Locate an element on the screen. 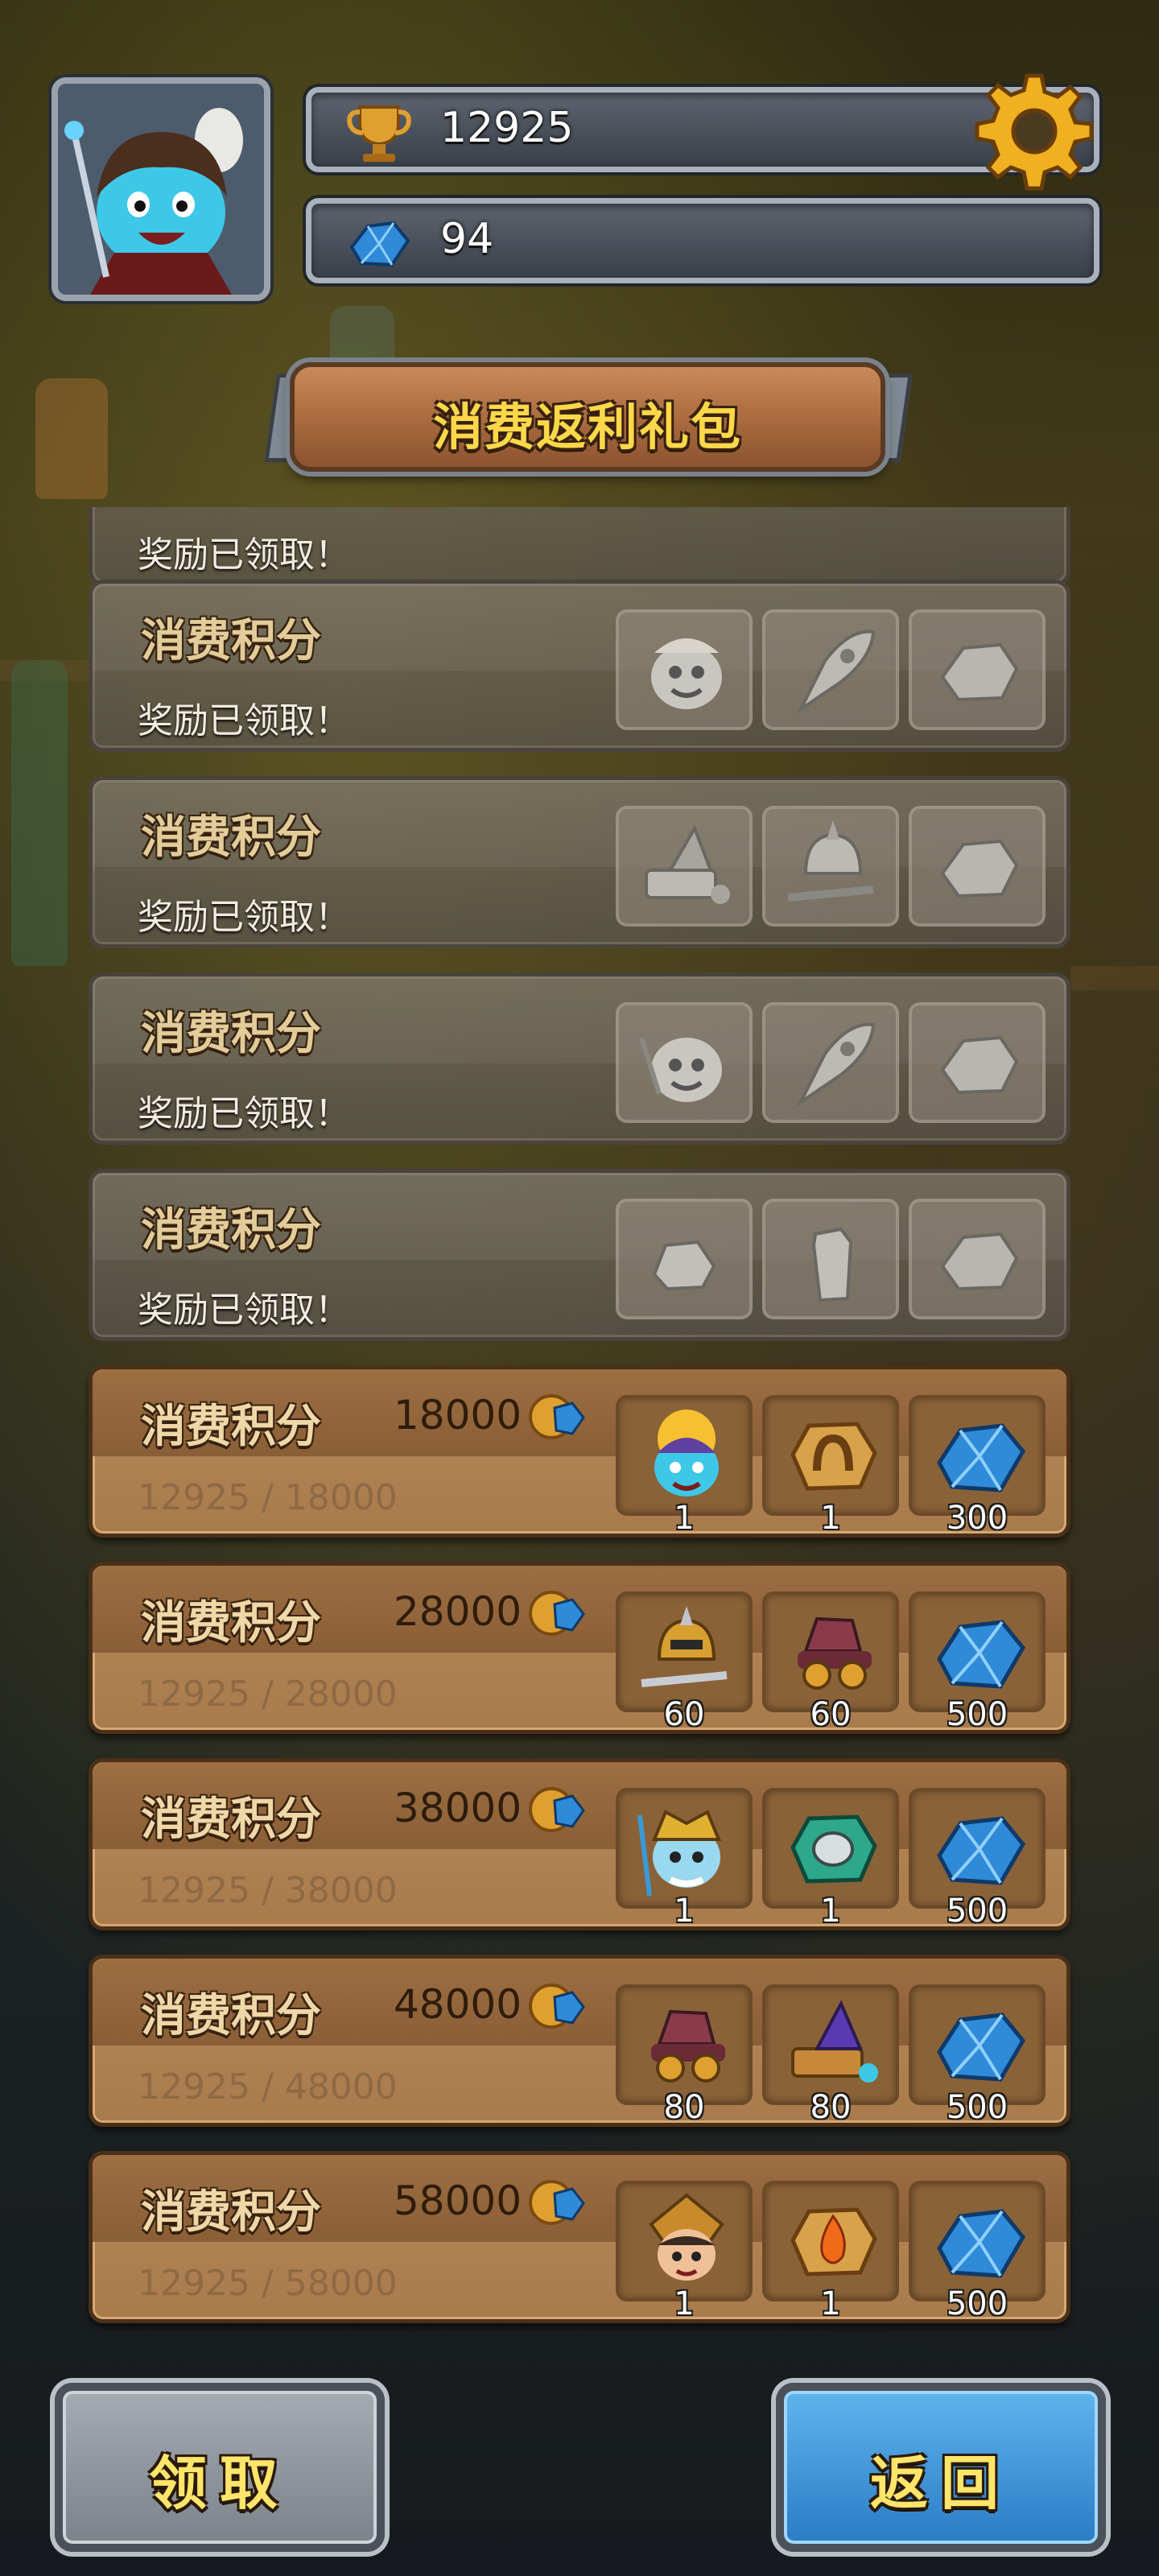 The image size is (1159, 2576). claim-button: 领取 is located at coordinates (220, 2467).